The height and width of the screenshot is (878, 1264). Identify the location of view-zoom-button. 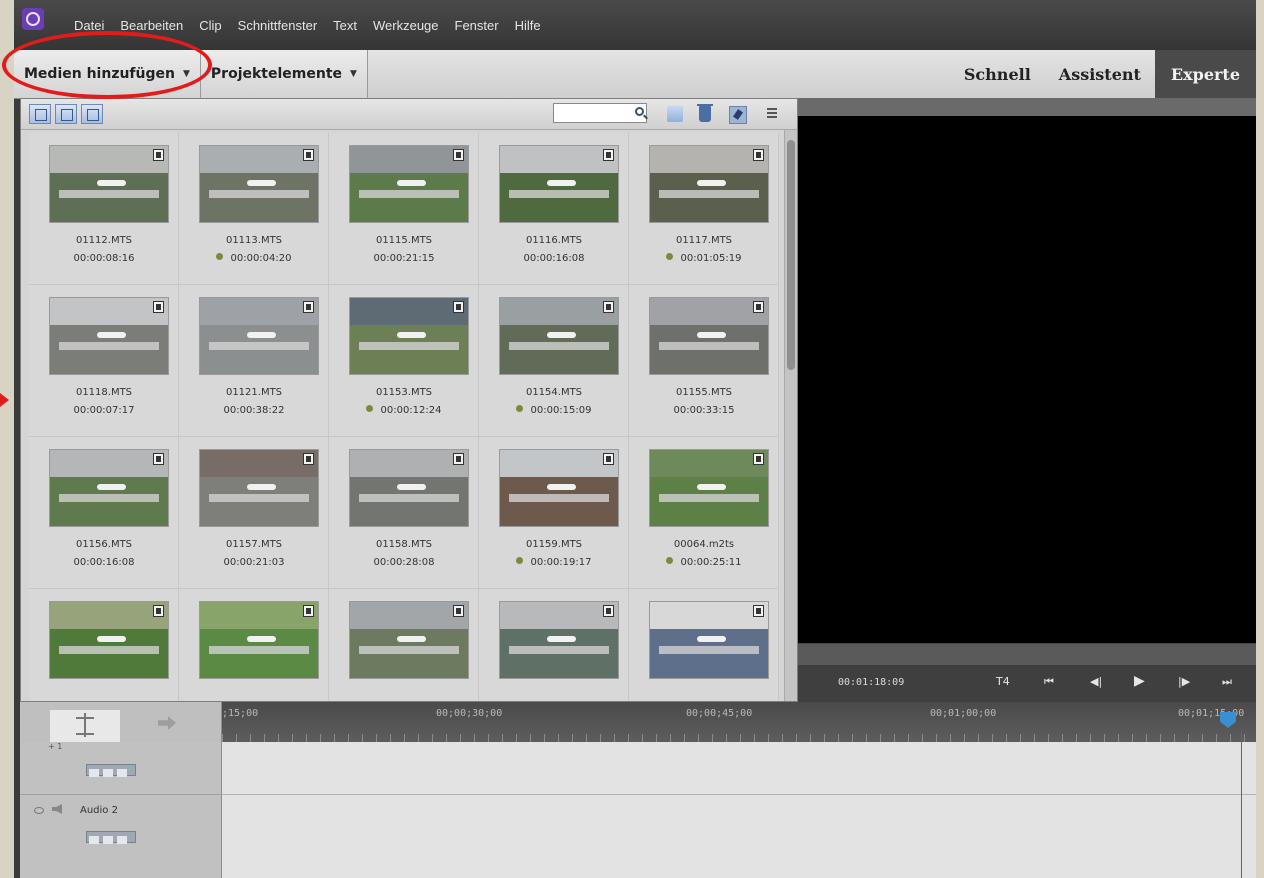
(92, 114).